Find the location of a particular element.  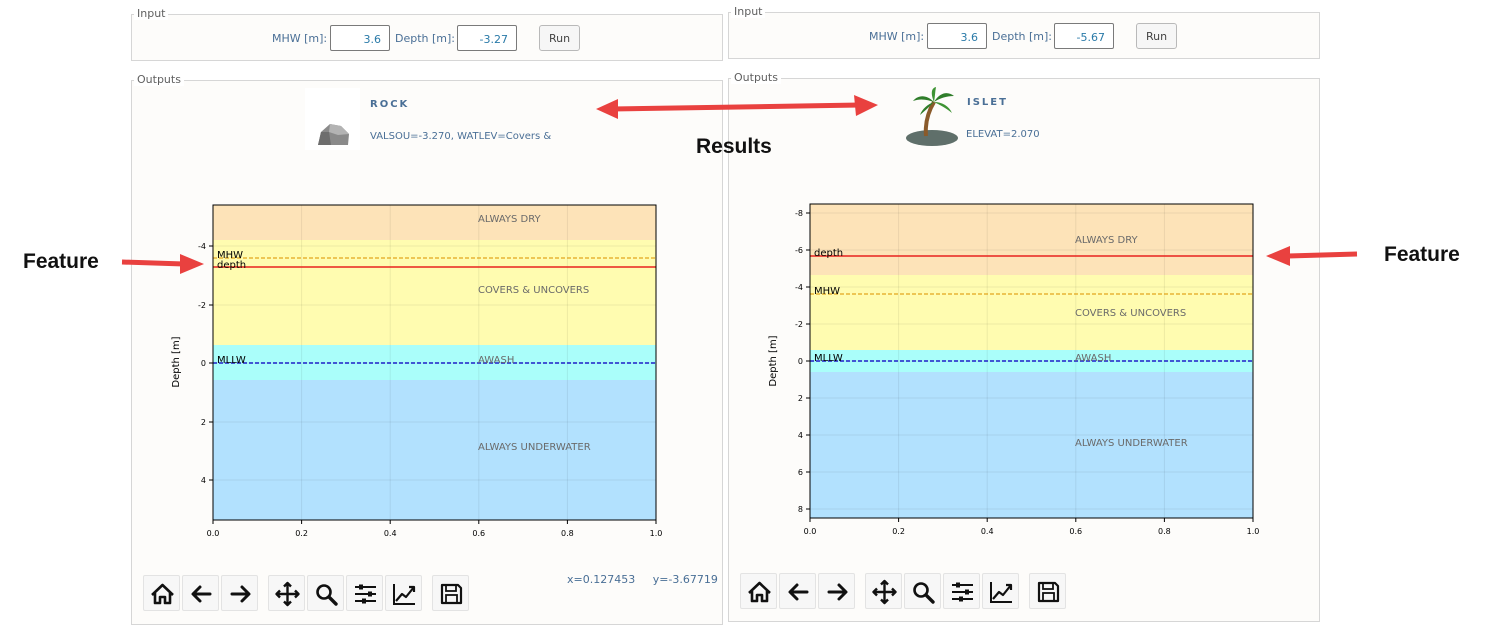

mhw-line-label: MHW is located at coordinates (827, 291).